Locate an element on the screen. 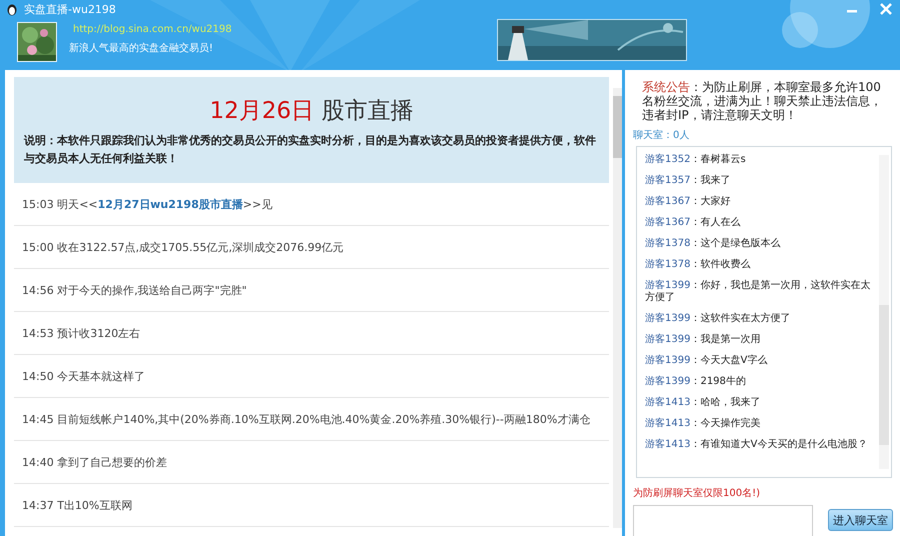 Image resolution: width=900 pixels, height=536 pixels. chat-message: 游客1399：这软件实在太方便了 is located at coordinates (718, 319).